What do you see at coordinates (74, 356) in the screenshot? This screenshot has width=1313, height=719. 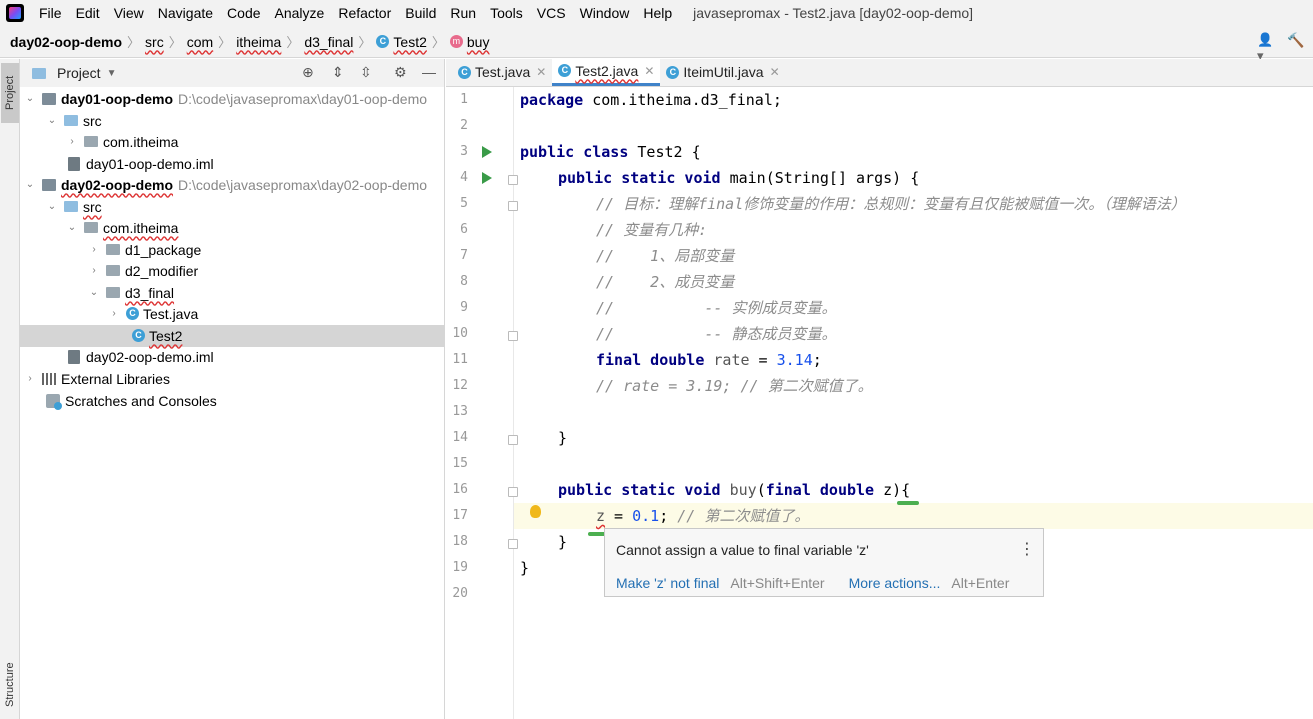 I see `iml-file-icon` at bounding box center [74, 356].